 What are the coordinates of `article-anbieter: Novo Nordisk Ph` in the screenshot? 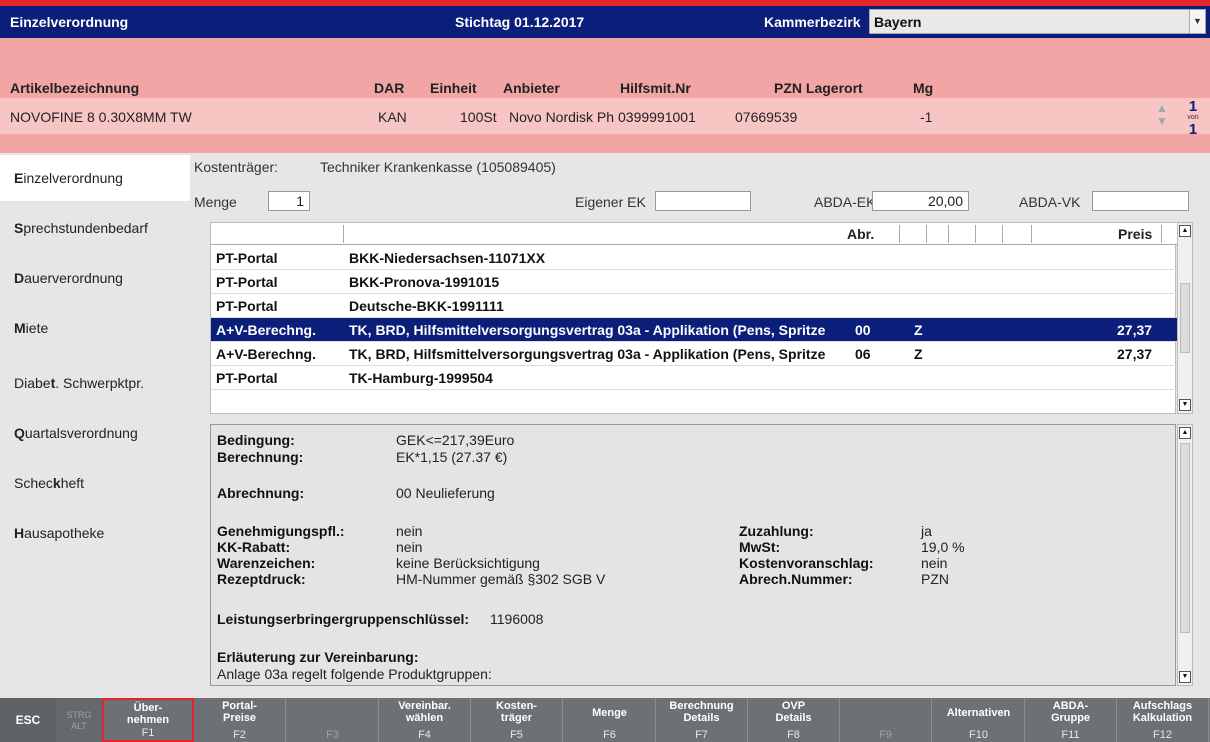 It's located at (562, 117).